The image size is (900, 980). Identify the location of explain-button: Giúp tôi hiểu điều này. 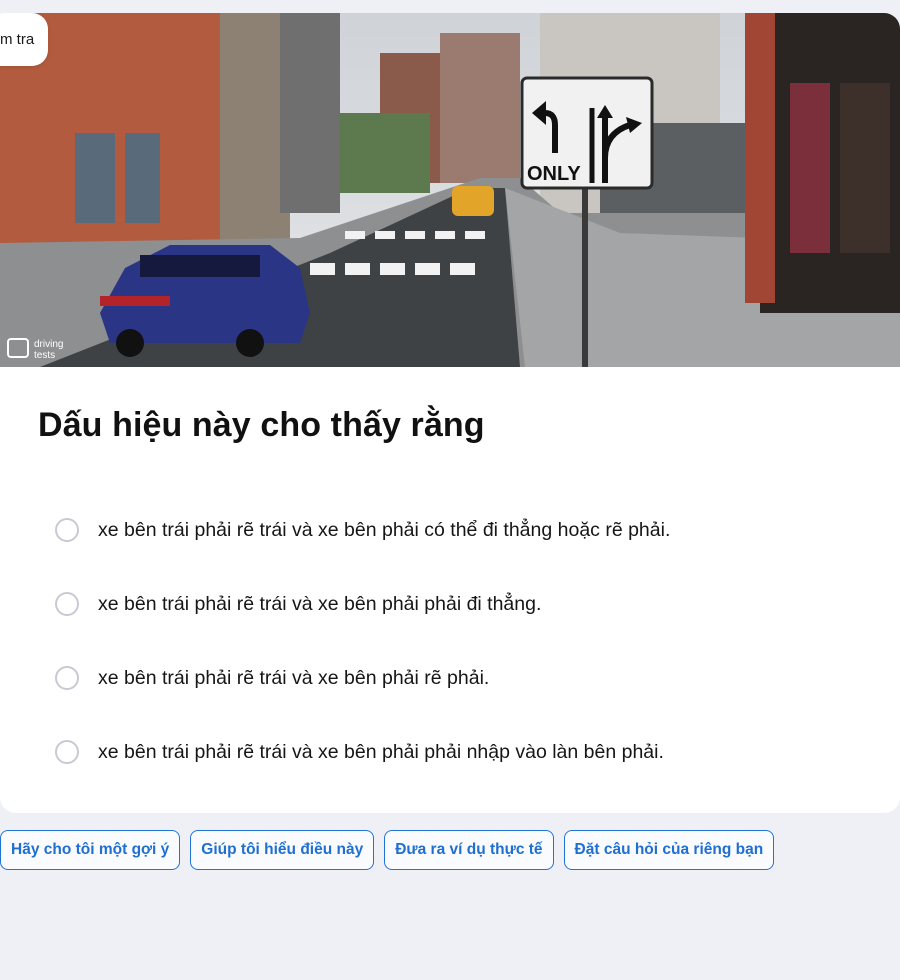
(282, 850).